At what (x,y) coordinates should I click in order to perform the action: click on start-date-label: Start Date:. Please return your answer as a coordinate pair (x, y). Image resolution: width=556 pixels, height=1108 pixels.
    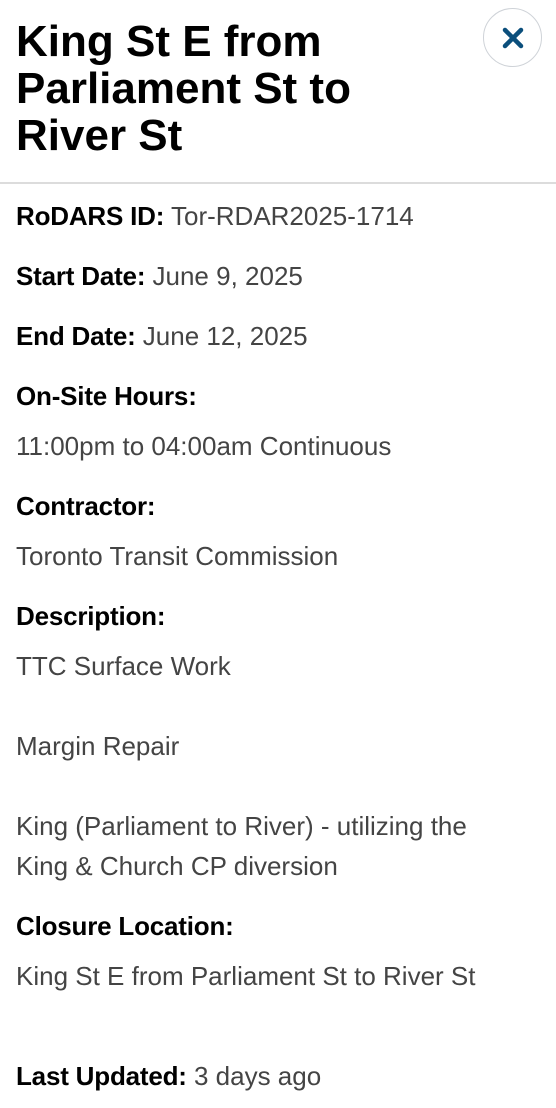
    Looking at the image, I should click on (81, 276).